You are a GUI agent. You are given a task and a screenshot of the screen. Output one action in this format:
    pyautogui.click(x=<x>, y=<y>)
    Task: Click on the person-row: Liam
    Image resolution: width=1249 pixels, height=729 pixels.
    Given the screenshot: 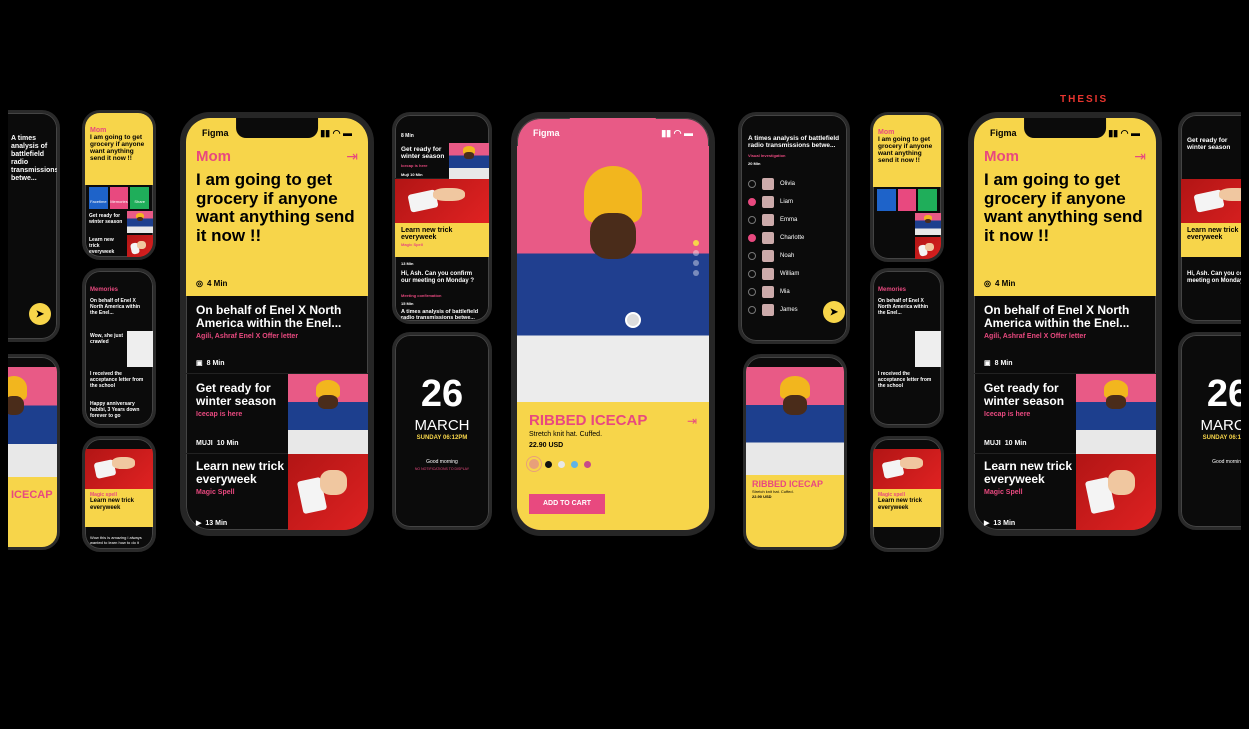 What is the action you would take?
    pyautogui.click(x=794, y=202)
    